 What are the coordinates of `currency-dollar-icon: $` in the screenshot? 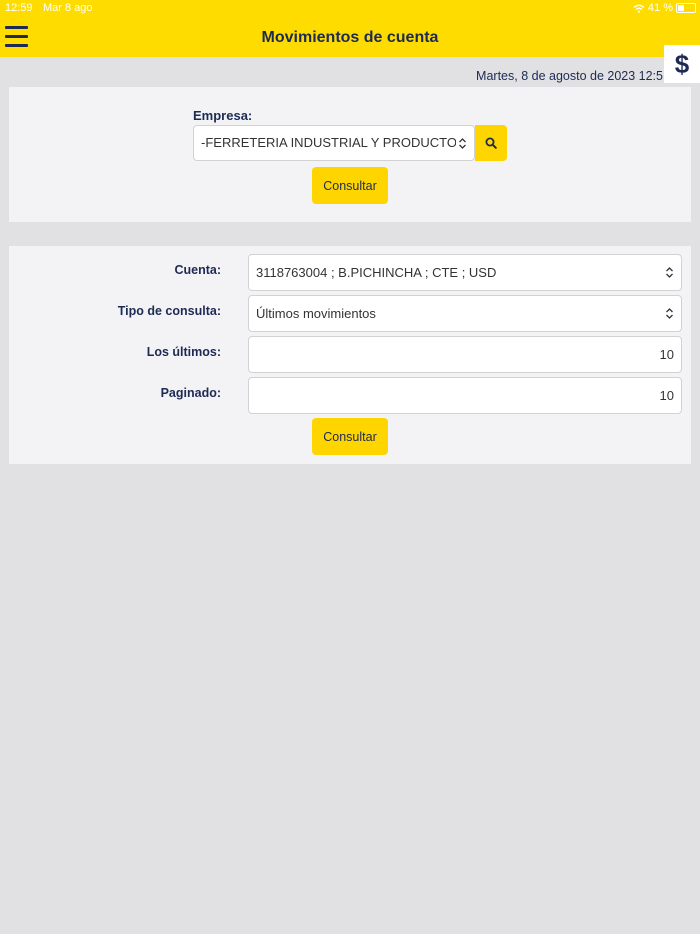 It's located at (682, 64).